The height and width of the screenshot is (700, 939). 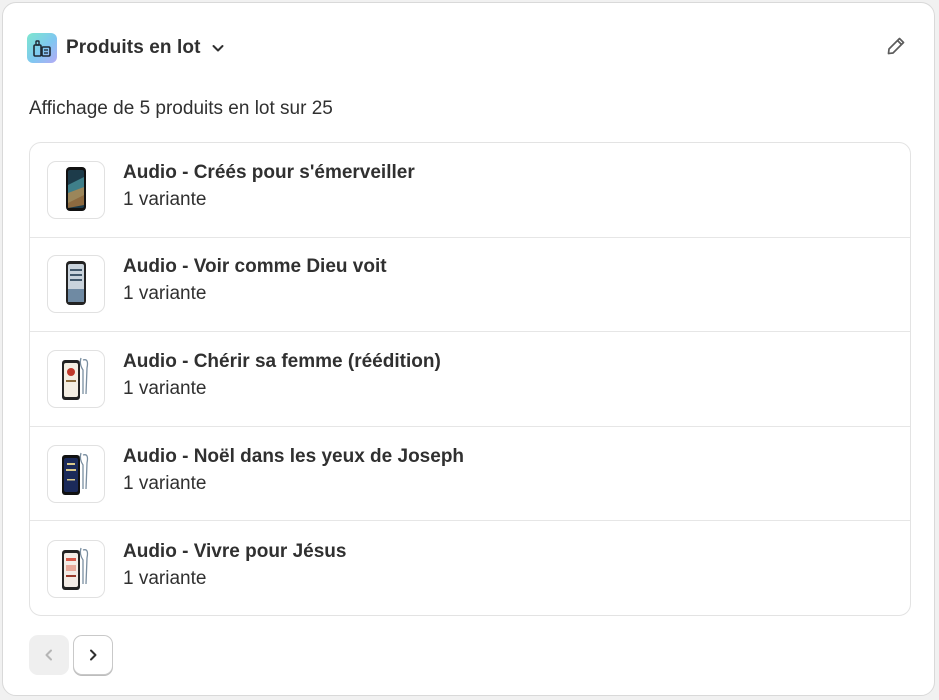 What do you see at coordinates (255, 267) in the screenshot?
I see `product-name: Audio - Voir comme Dieu voit` at bounding box center [255, 267].